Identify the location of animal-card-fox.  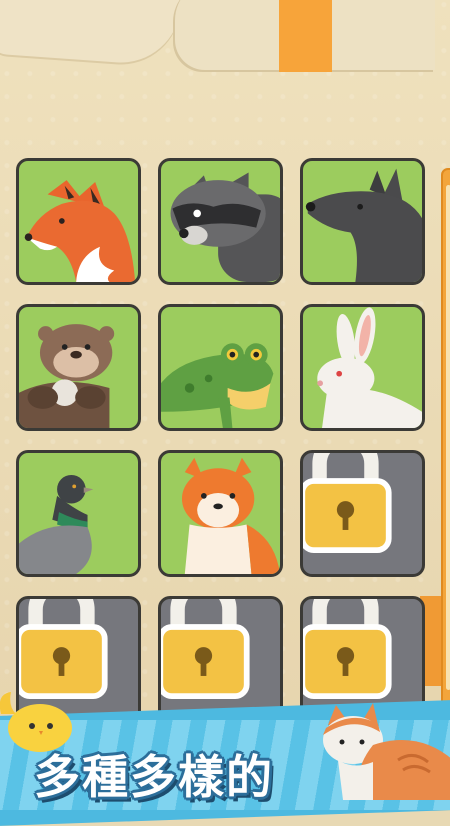
(78, 221).